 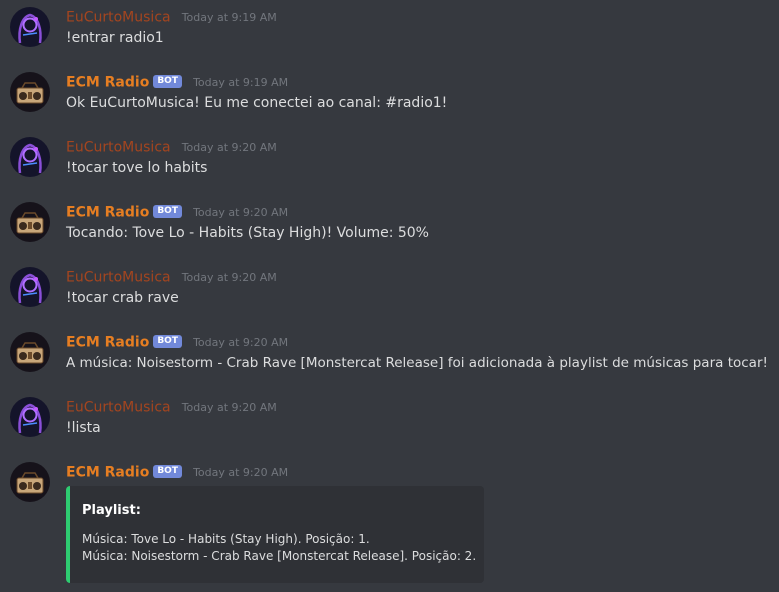 What do you see at coordinates (122, 298) in the screenshot?
I see `message-text: !tocar crab rave` at bounding box center [122, 298].